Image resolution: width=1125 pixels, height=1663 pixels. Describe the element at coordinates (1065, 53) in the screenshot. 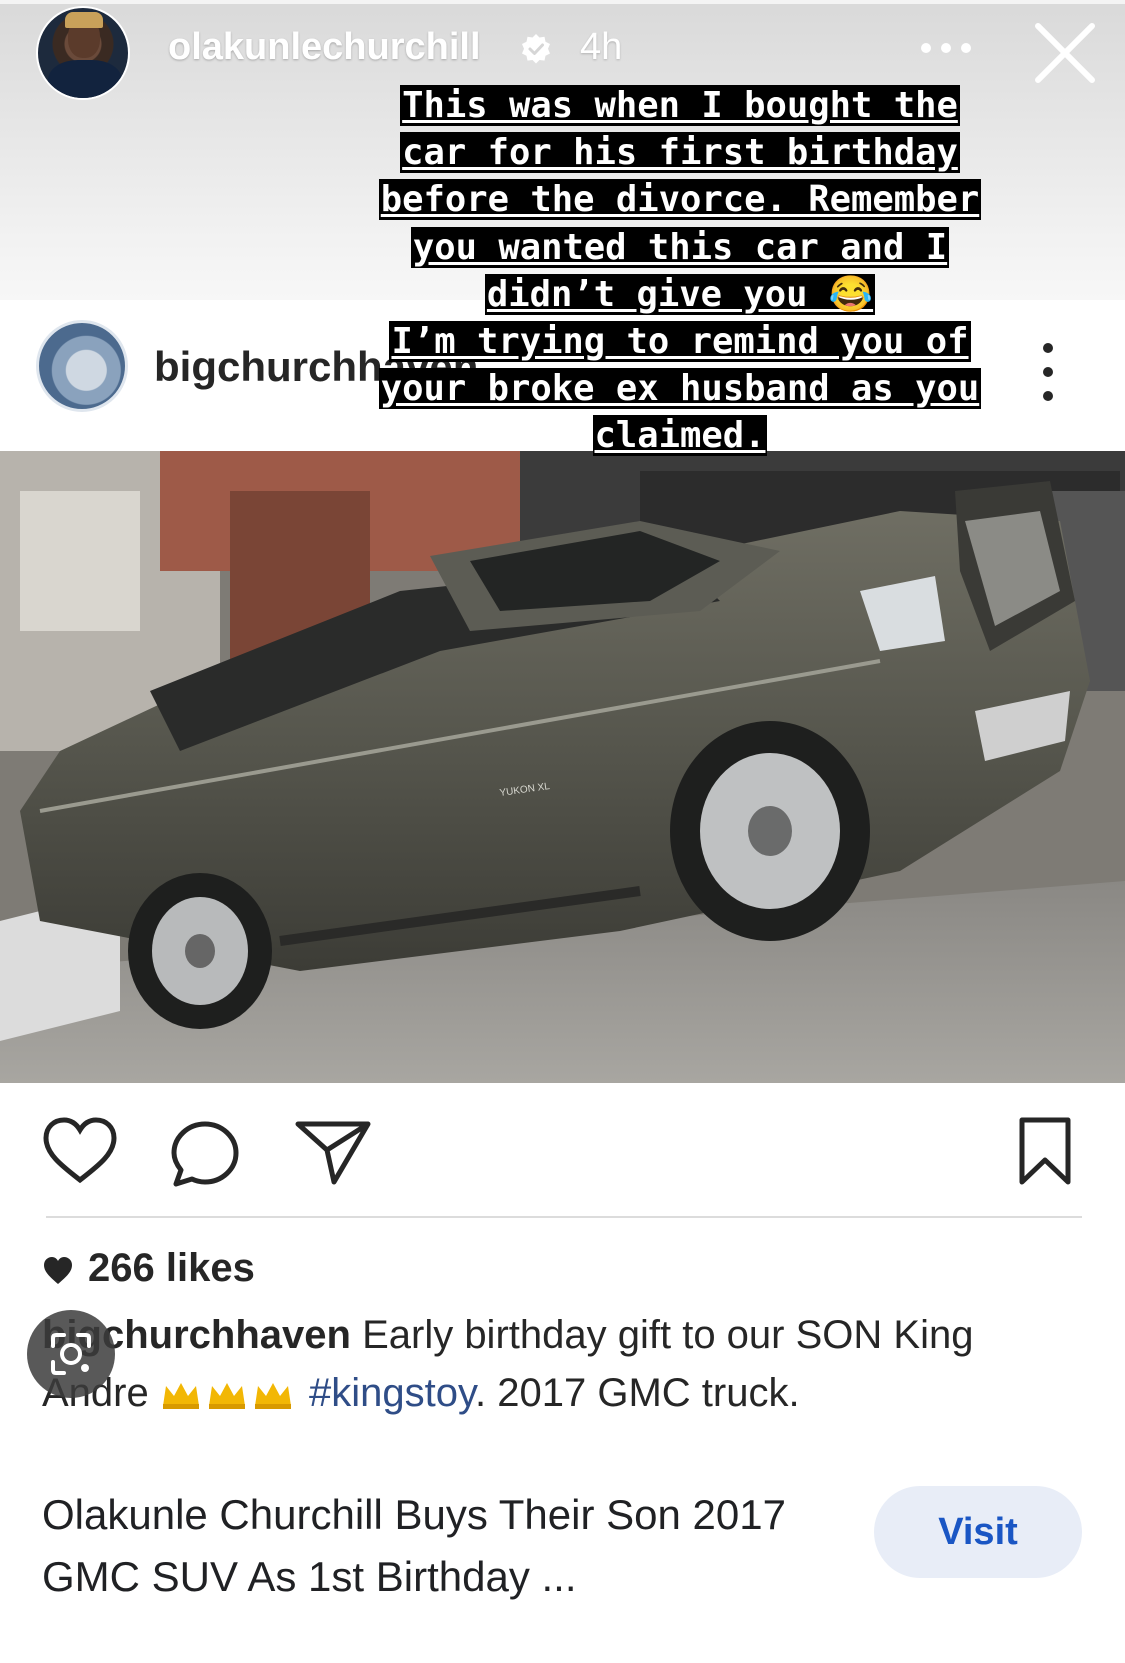

I see `close-icon` at that location.